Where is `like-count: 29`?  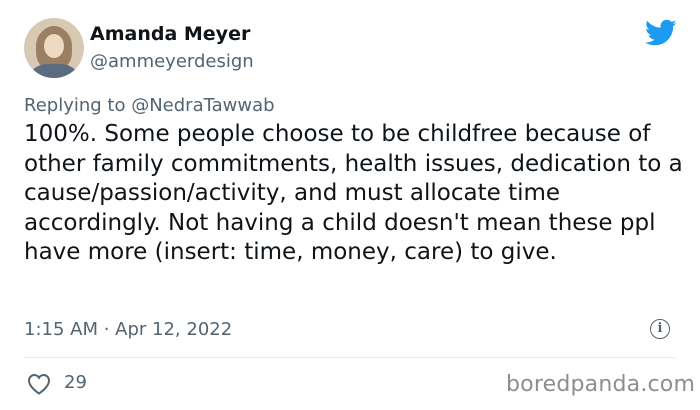 like-count: 29 is located at coordinates (75, 382).